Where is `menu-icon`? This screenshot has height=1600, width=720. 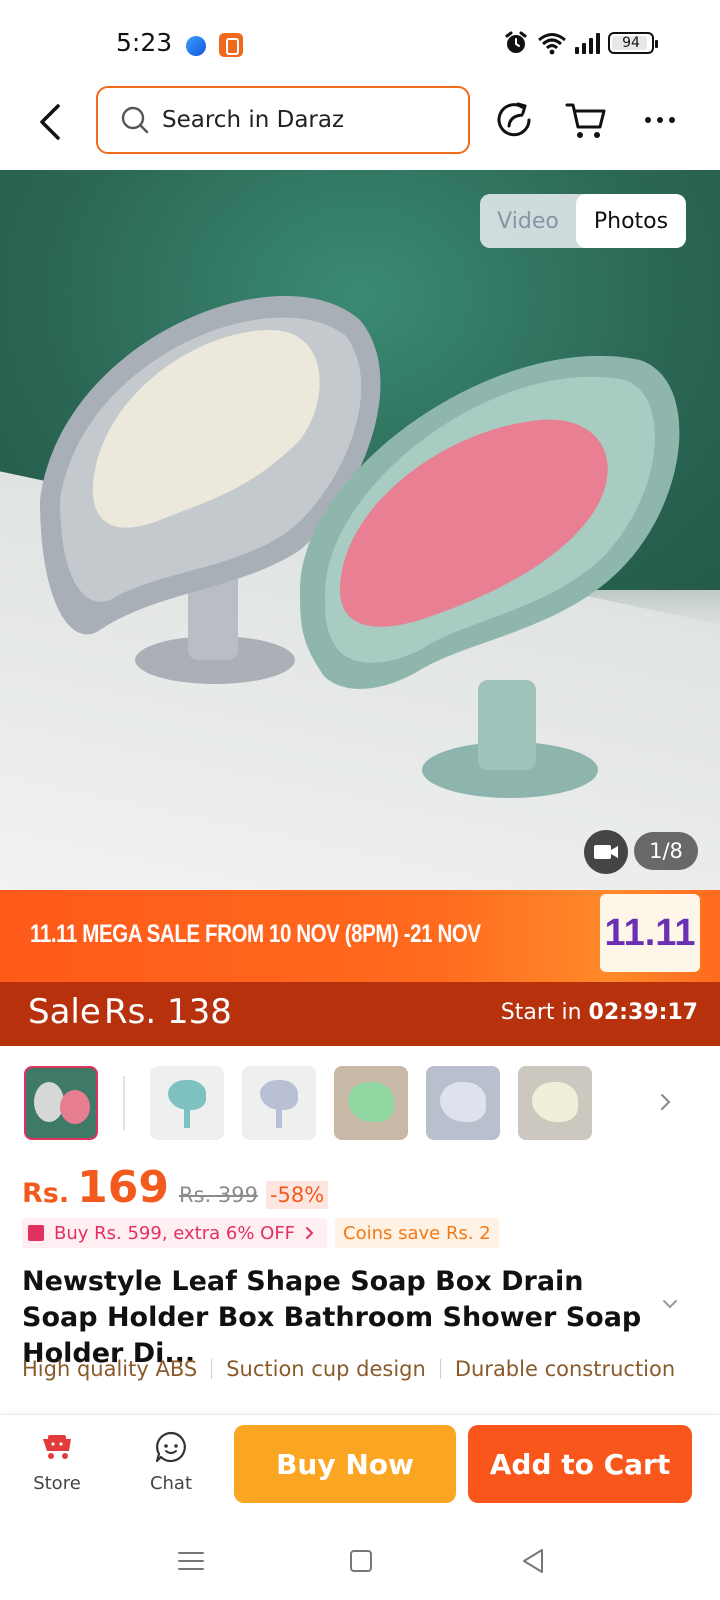 menu-icon is located at coordinates (191, 1561).